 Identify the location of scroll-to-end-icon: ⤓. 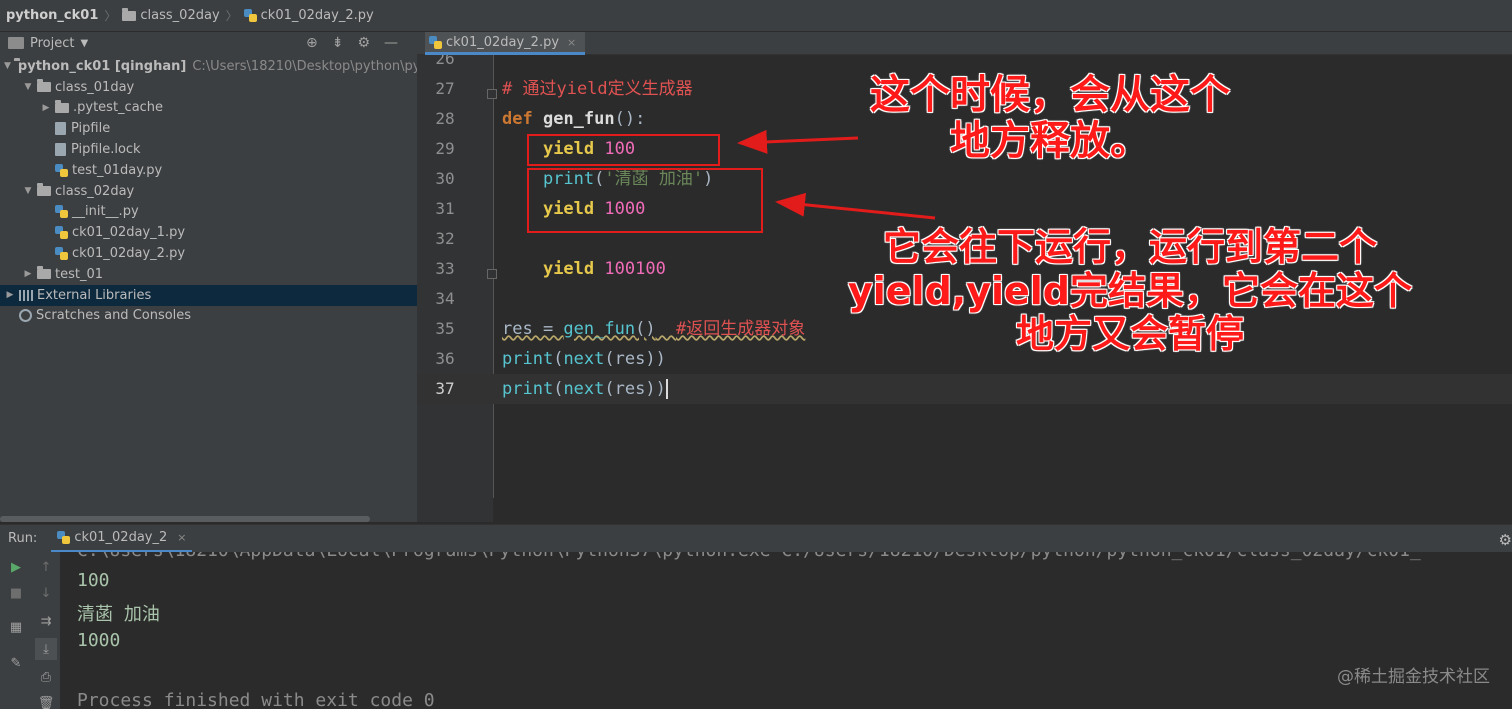
(46, 649).